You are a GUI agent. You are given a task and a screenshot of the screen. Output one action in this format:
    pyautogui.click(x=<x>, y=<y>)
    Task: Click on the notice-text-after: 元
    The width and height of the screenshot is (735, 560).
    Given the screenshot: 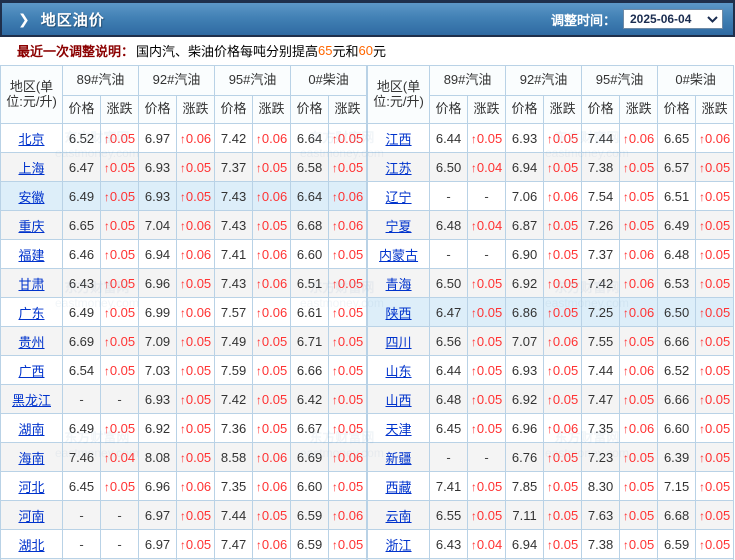 What is the action you would take?
    pyautogui.click(x=379, y=51)
    